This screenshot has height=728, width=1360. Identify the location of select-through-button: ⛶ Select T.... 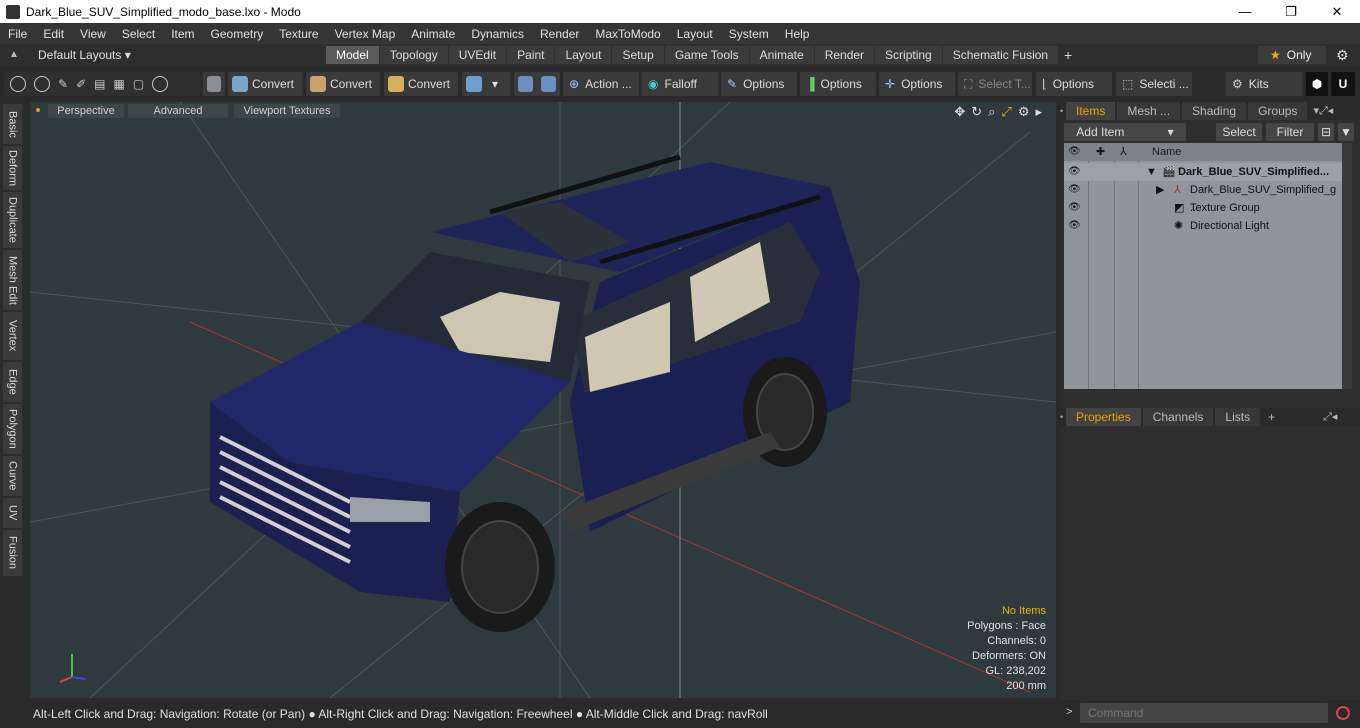
(995, 84).